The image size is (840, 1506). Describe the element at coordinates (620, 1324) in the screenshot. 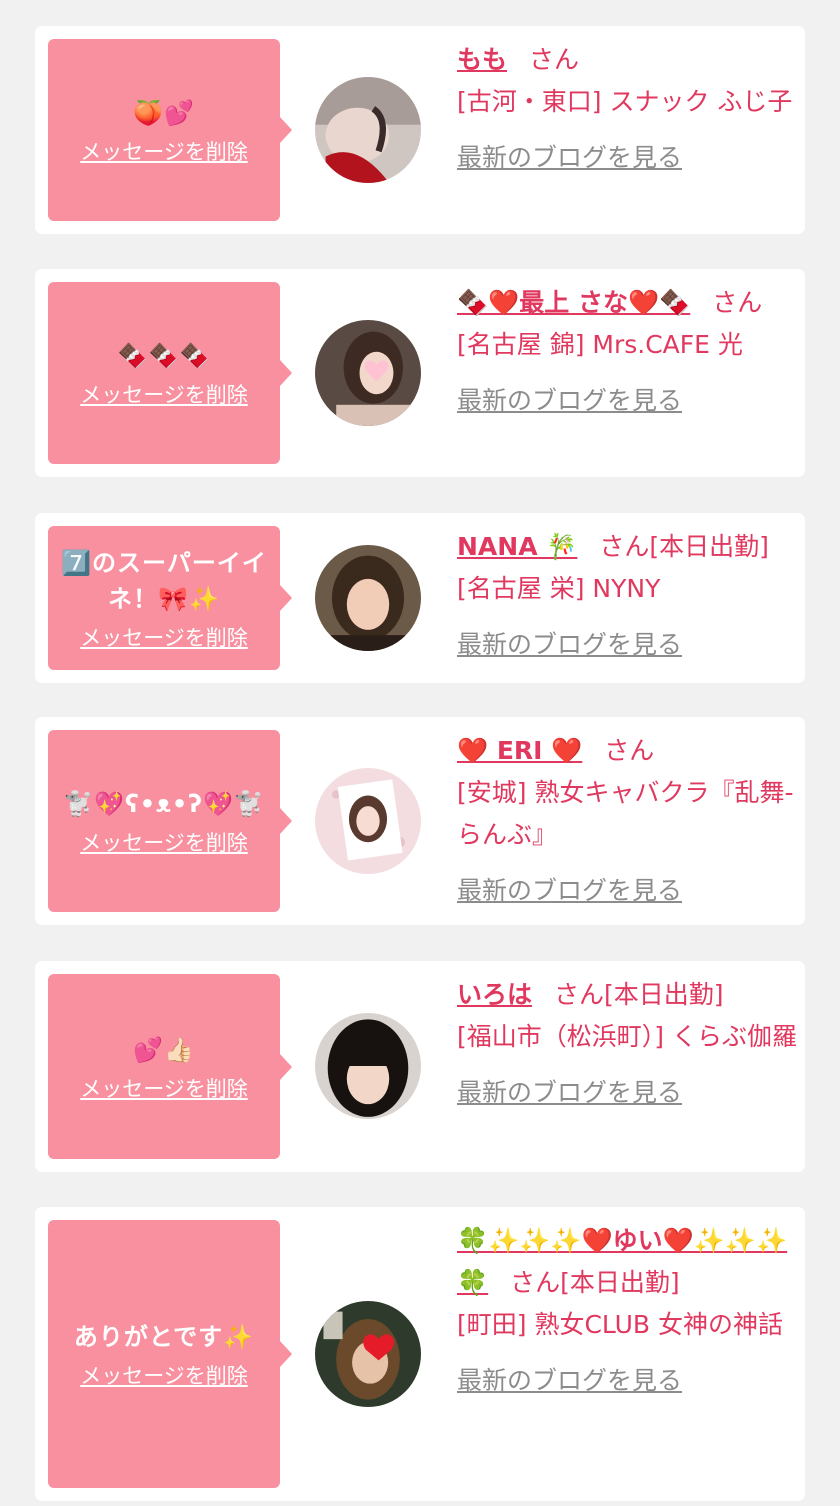

I see `shop-name: [町田] 熟女CLUB 女神の神話` at that location.